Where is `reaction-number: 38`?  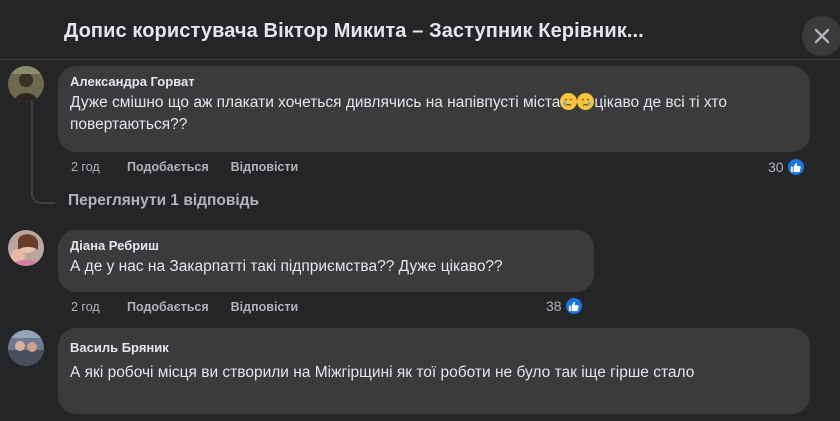
reaction-number: 38 is located at coordinates (554, 306).